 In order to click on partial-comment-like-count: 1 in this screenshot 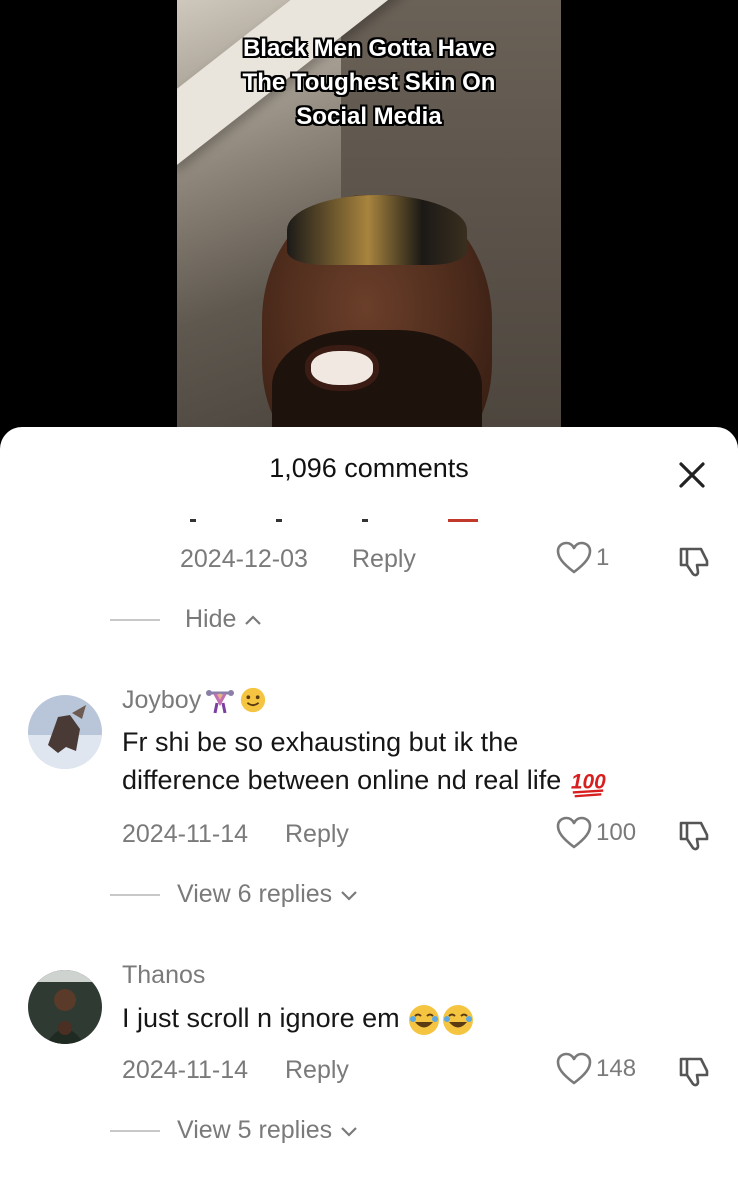, I will do `click(603, 557)`.